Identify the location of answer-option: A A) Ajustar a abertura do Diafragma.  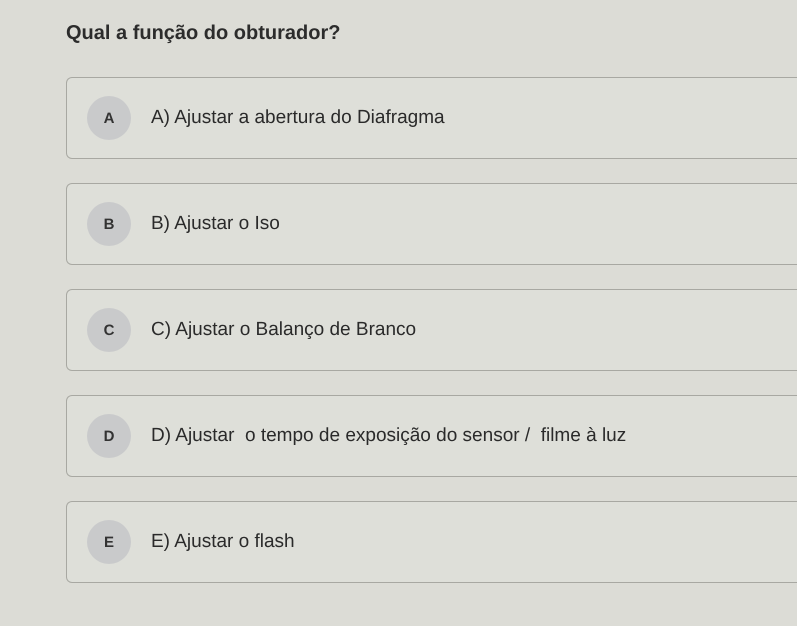
(431, 118).